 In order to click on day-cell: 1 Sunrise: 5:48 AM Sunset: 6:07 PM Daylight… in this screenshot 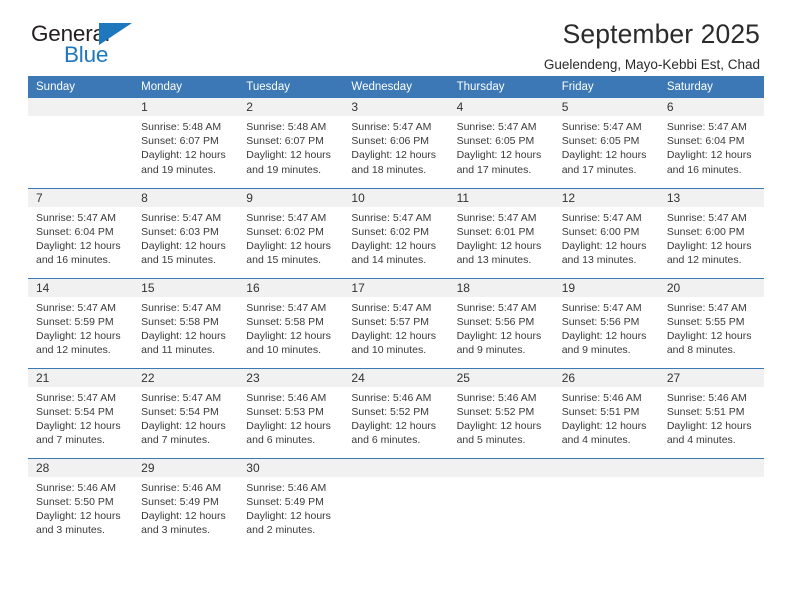, I will do `click(186, 143)`.